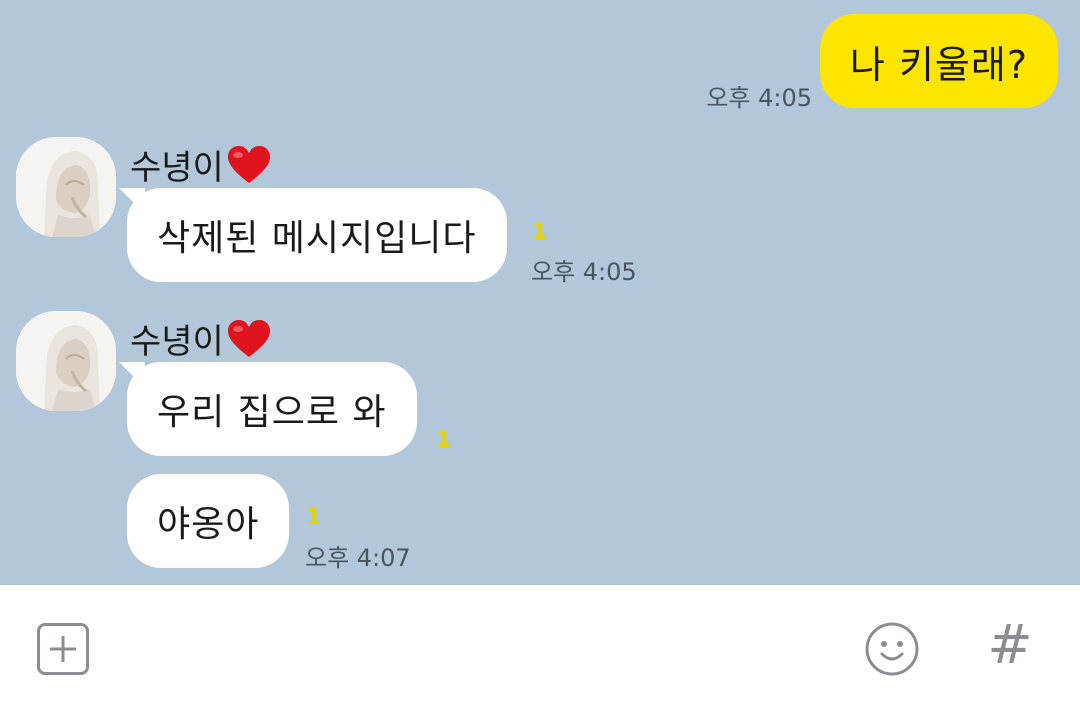 Image resolution: width=1080 pixels, height=711 pixels. What do you see at coordinates (358, 558) in the screenshot?
I see `message-time: 오후 4:07` at bounding box center [358, 558].